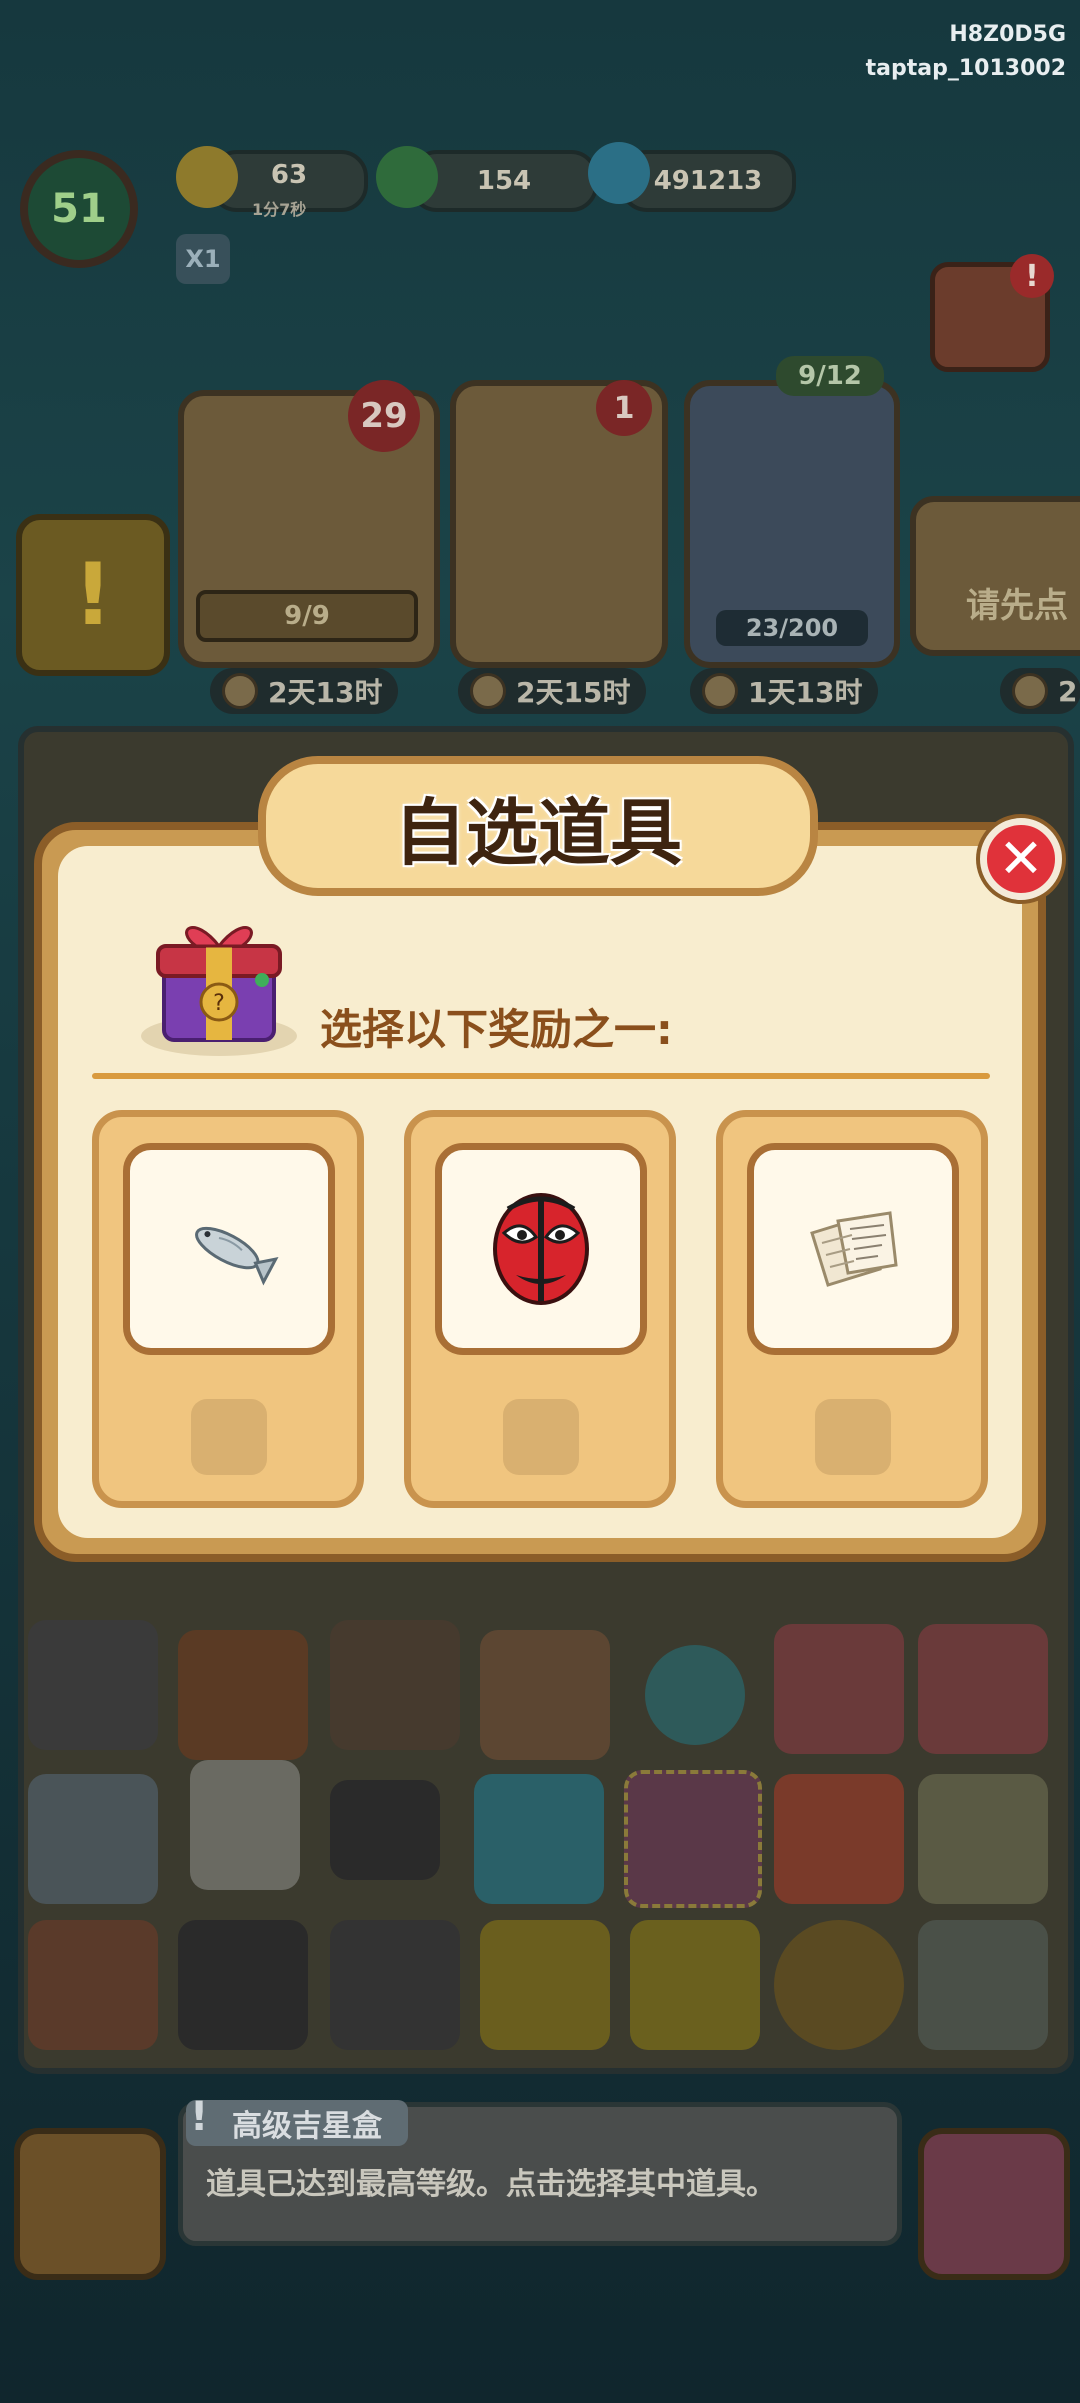 The width and height of the screenshot is (1080, 2403). What do you see at coordinates (693, 1839) in the screenshot?
I see `board-item-selected-giftbox` at bounding box center [693, 1839].